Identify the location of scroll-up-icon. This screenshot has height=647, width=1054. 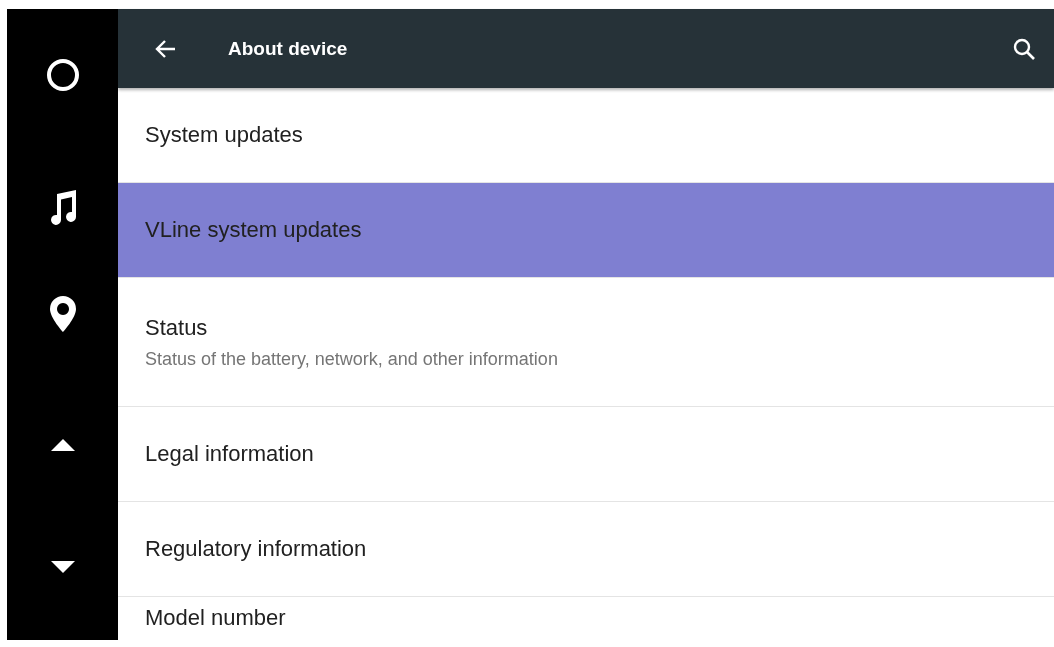
(62, 445).